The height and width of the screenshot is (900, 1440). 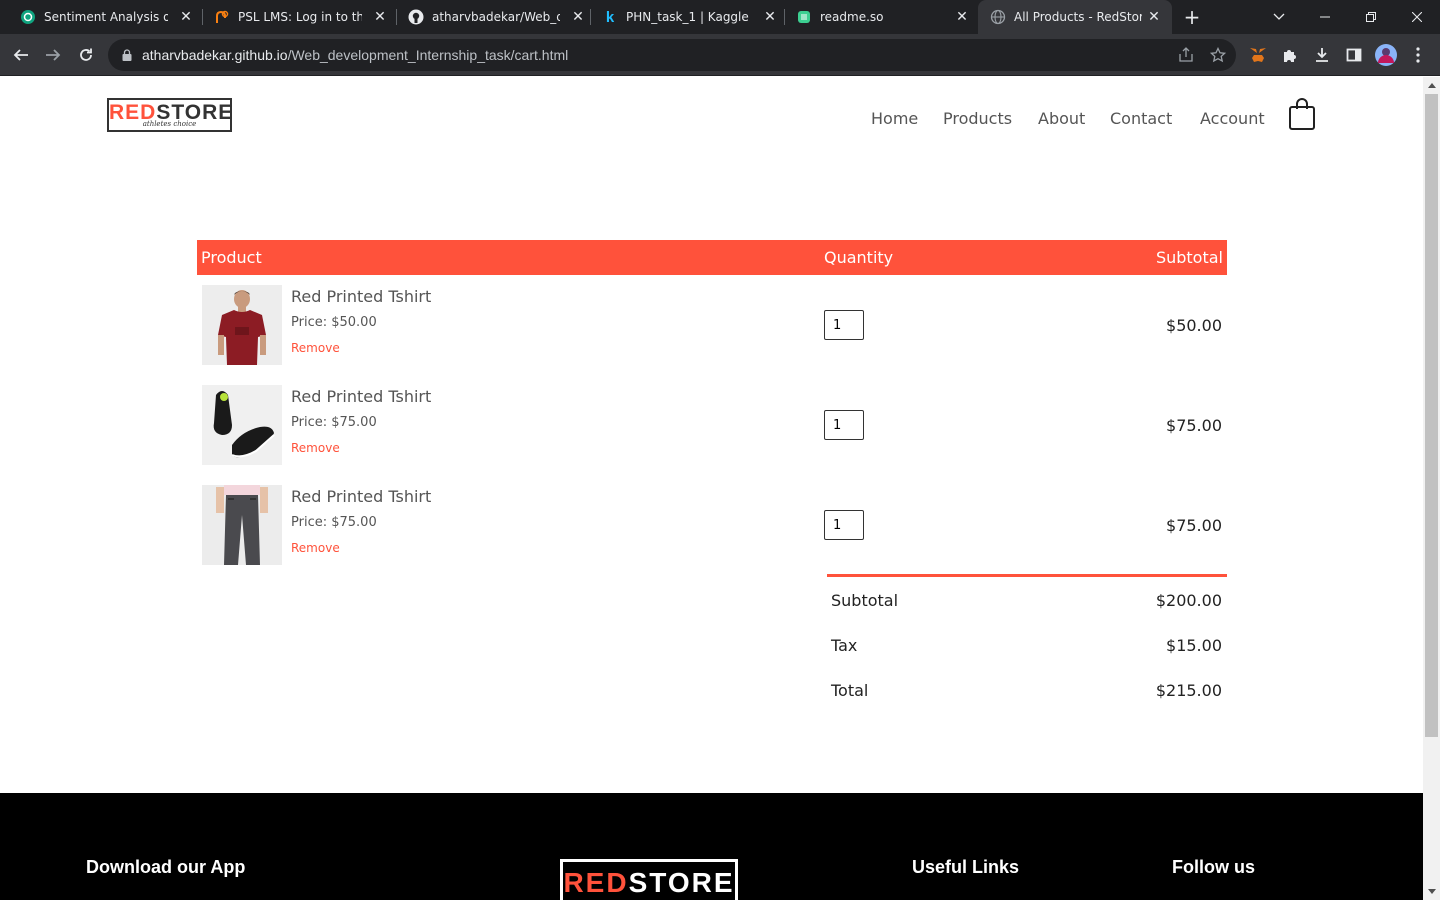 I want to click on browser-tab: readme.so ✕, so click(x=881, y=17).